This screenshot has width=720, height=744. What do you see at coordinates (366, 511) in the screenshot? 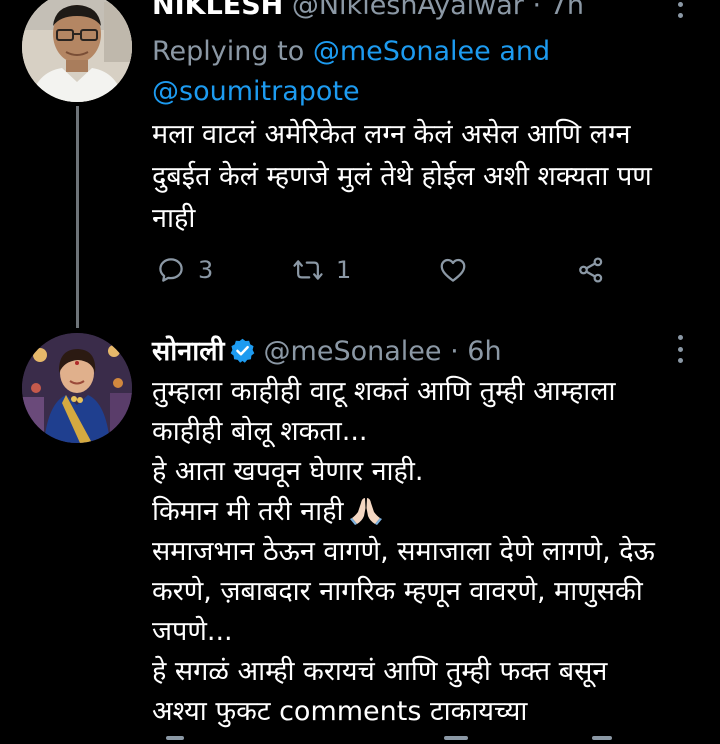
I see `folded-hands-icon` at bounding box center [366, 511].